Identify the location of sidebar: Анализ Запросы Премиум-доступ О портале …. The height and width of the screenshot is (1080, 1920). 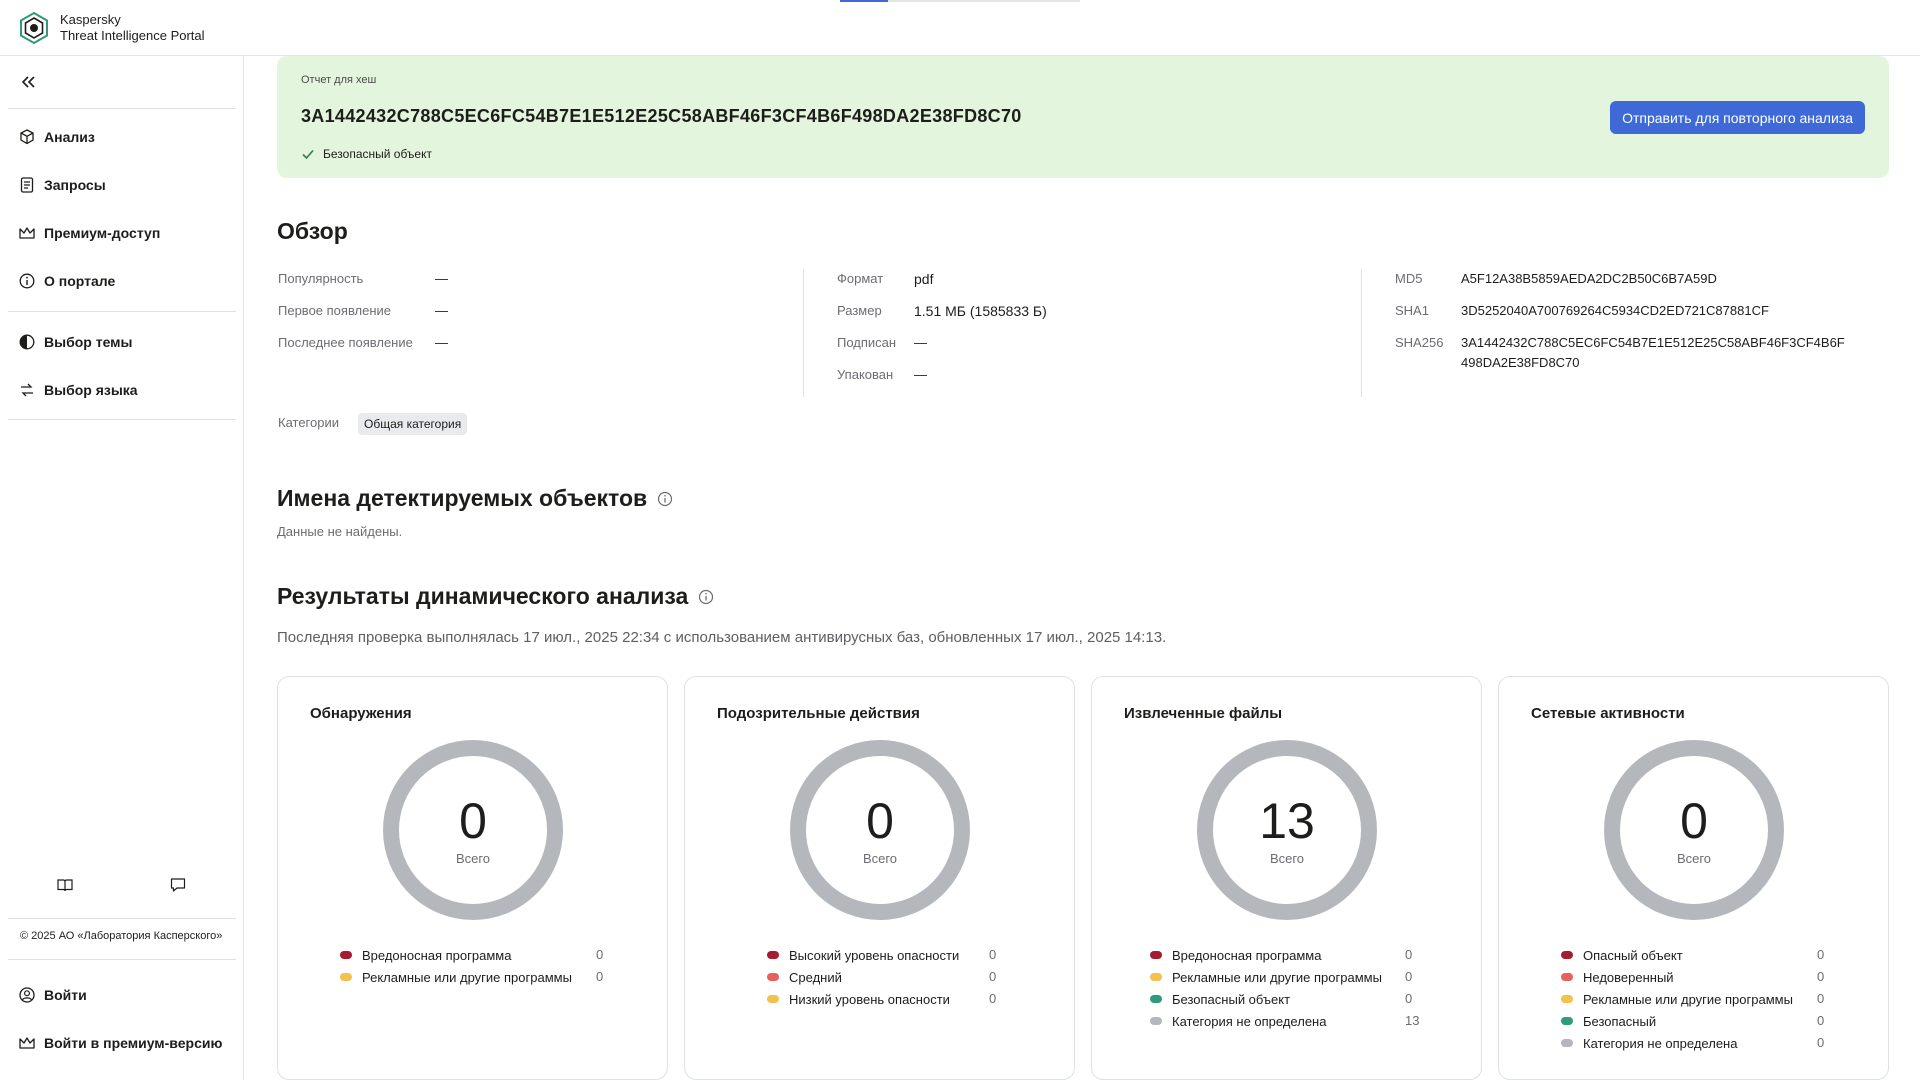
(122, 568).